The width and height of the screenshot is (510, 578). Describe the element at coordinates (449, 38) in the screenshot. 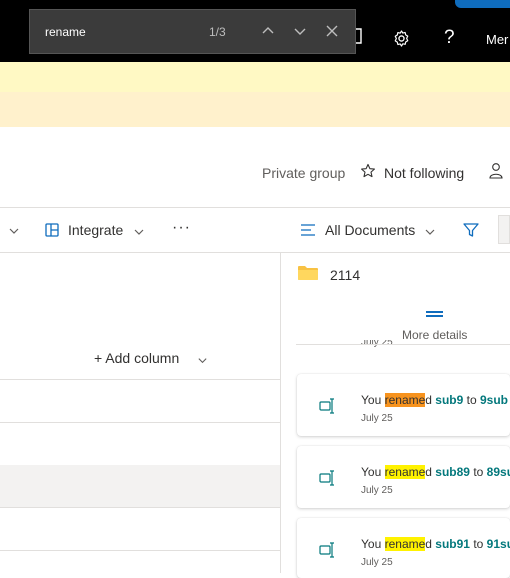

I see `help-icon: ?` at that location.